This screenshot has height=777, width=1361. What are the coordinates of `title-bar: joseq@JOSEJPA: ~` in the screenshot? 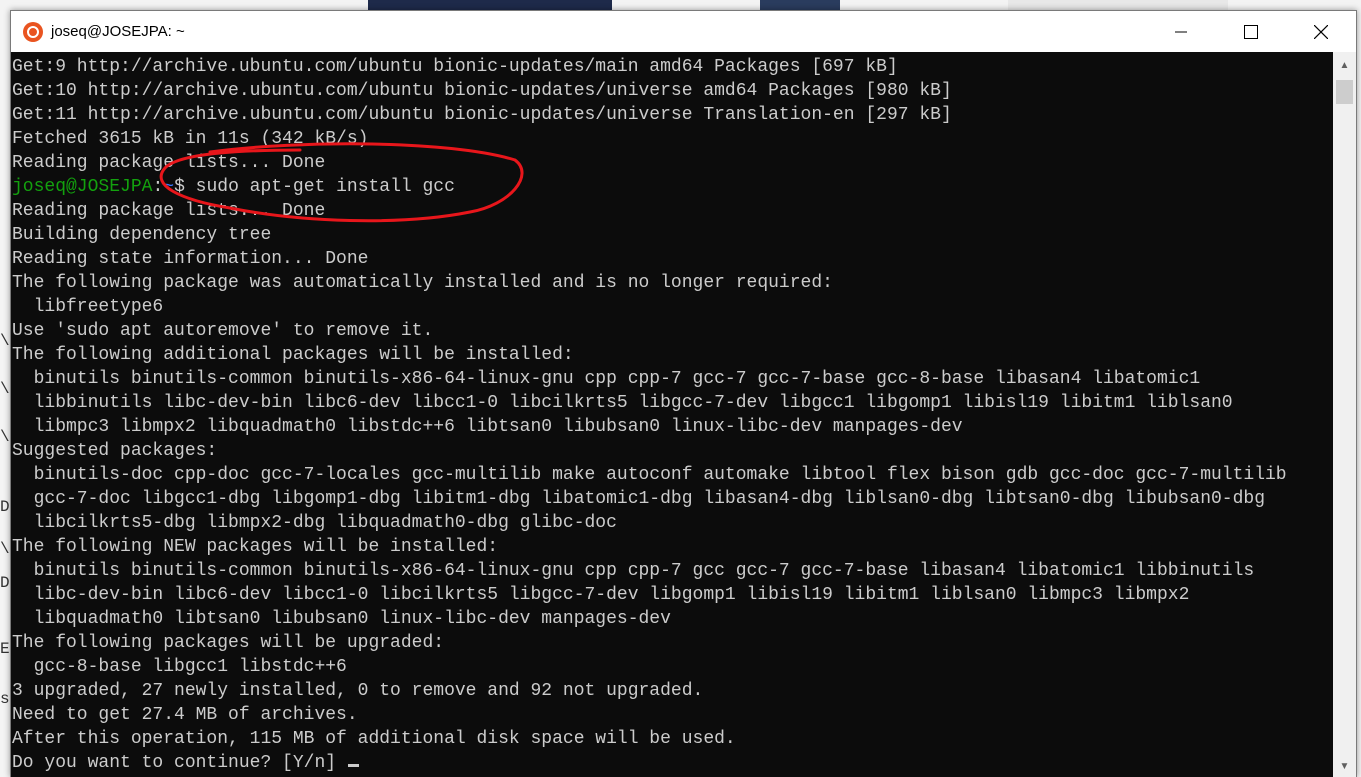 It's located at (683, 31).